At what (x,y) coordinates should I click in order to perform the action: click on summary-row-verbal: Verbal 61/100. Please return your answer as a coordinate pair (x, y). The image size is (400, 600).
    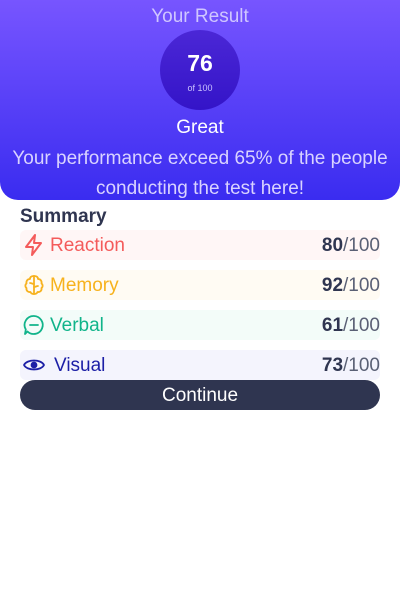
    Looking at the image, I should click on (200, 325).